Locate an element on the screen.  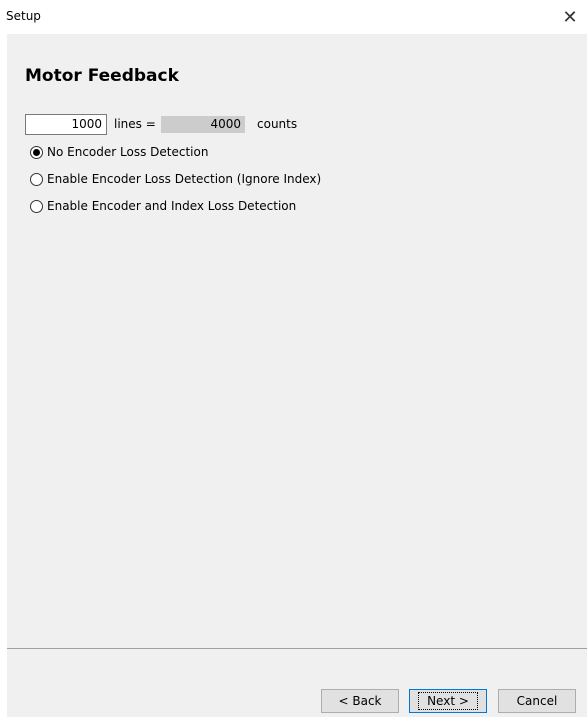
radio-no-encoder-loss: No Encoder Loss Detection is located at coordinates (119, 152).